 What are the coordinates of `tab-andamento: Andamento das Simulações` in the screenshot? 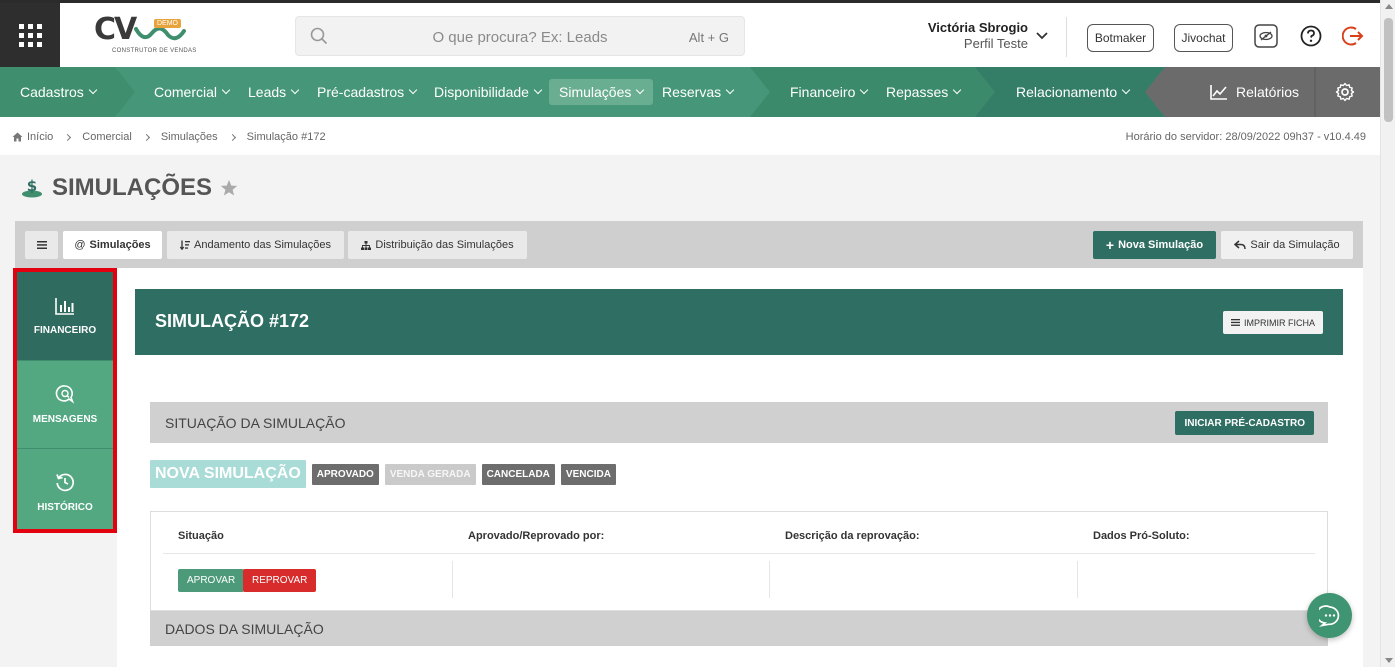 It's located at (255, 245).